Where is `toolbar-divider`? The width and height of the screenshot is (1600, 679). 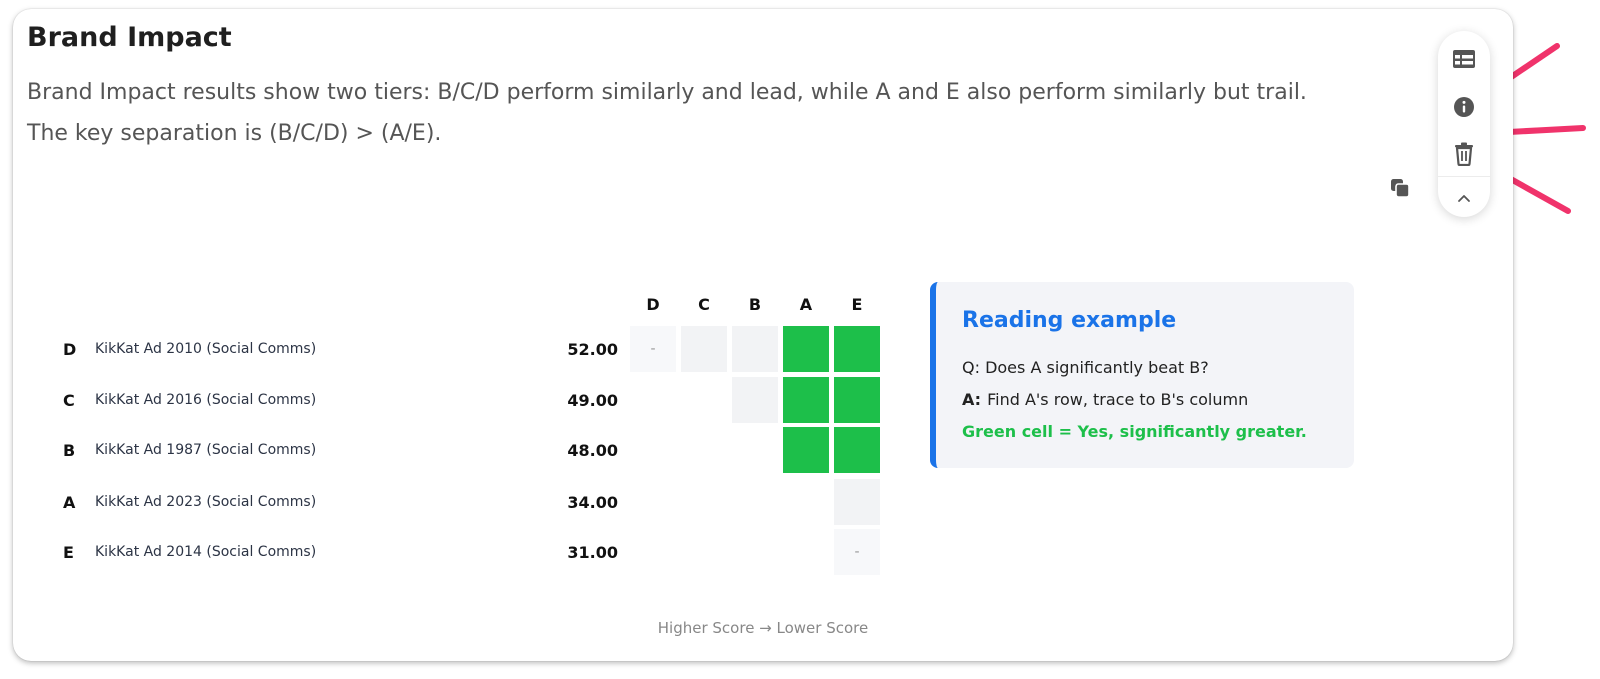 toolbar-divider is located at coordinates (1464, 176).